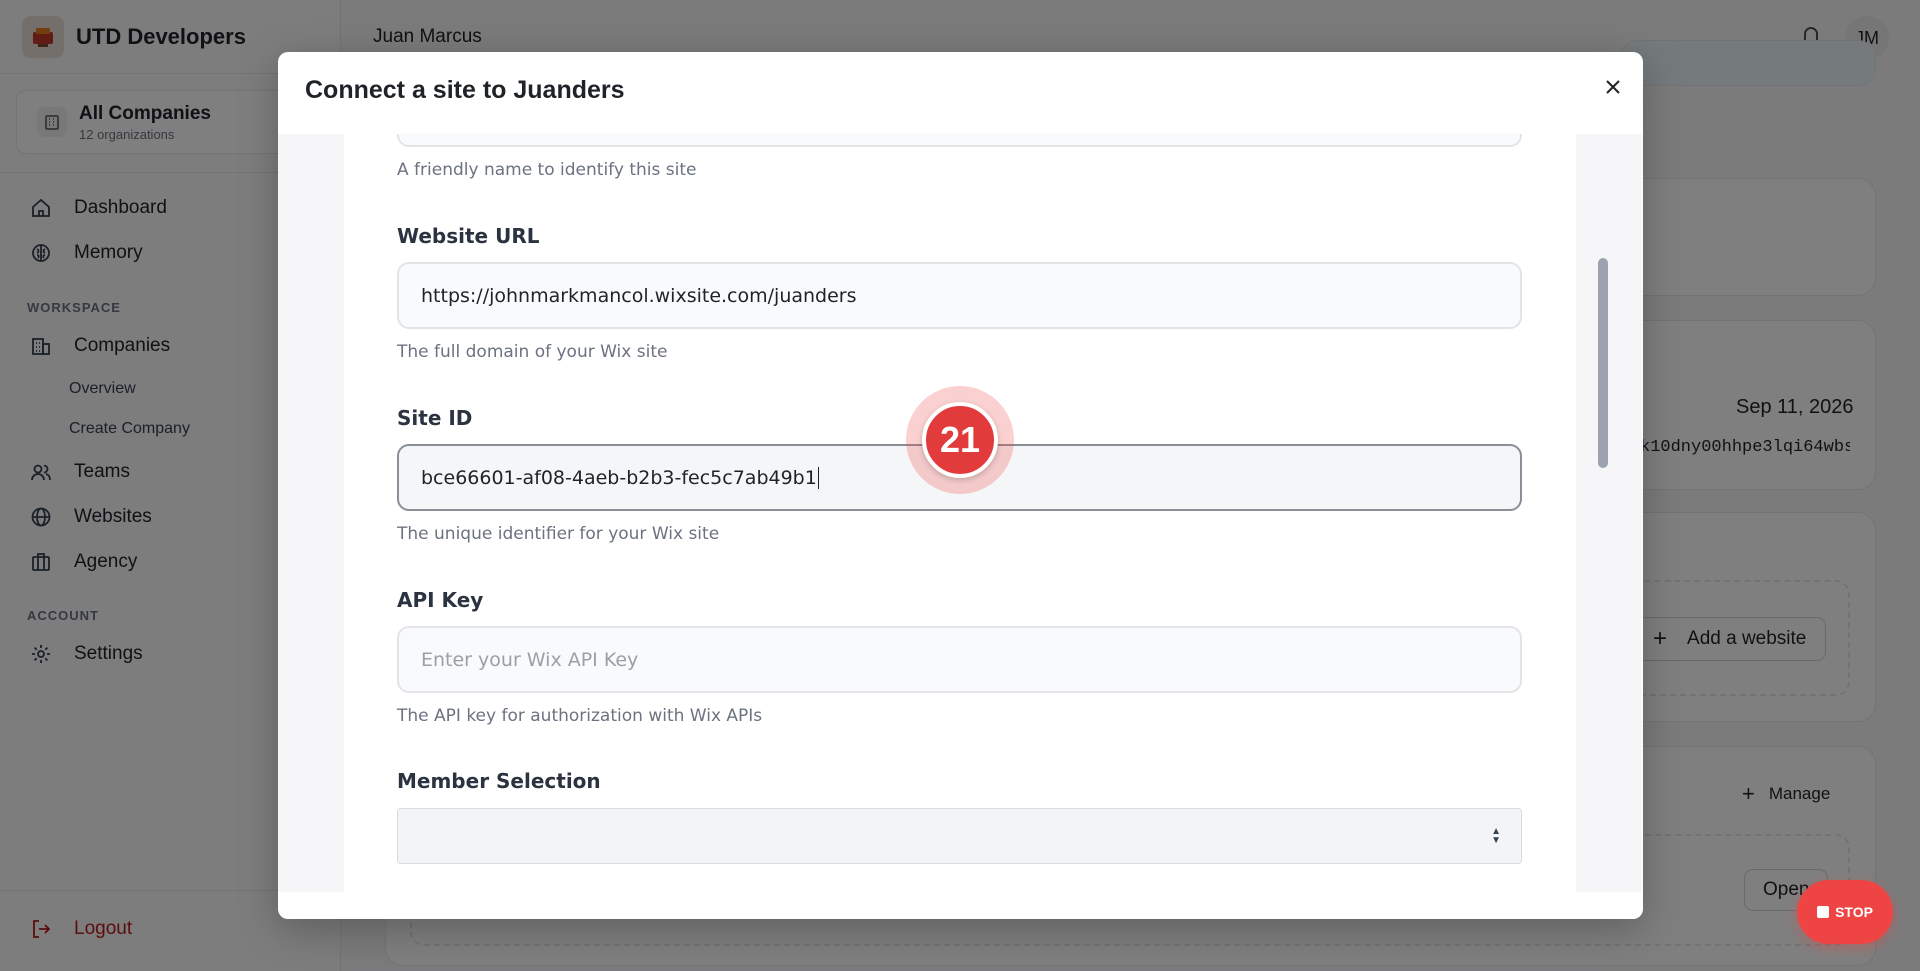  I want to click on text-caret, so click(818, 477).